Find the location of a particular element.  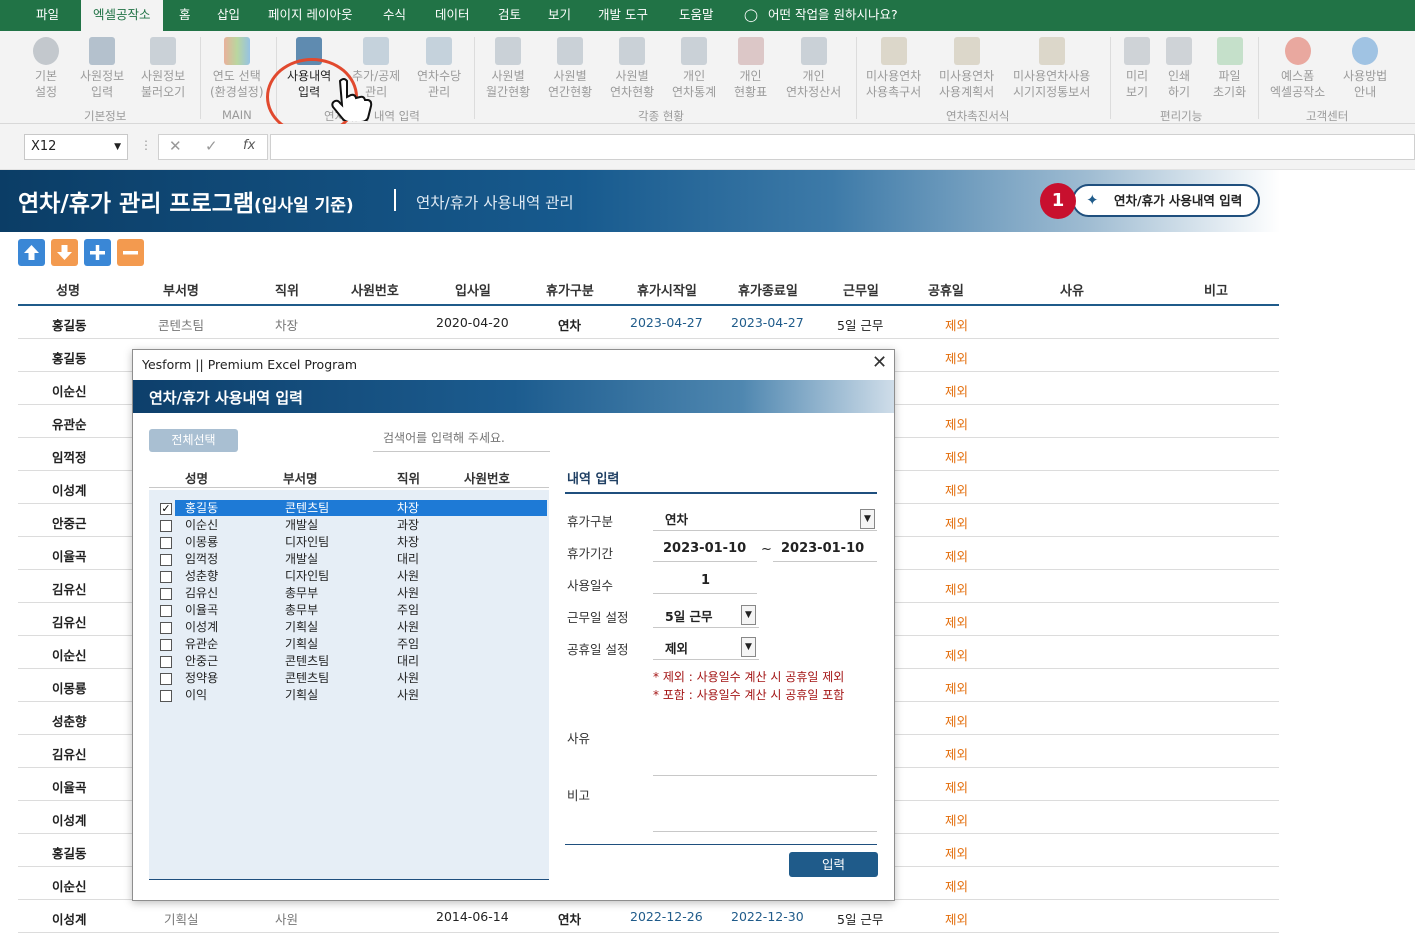

list-item: 이성계 기획실 사원 is located at coordinates (349, 627).